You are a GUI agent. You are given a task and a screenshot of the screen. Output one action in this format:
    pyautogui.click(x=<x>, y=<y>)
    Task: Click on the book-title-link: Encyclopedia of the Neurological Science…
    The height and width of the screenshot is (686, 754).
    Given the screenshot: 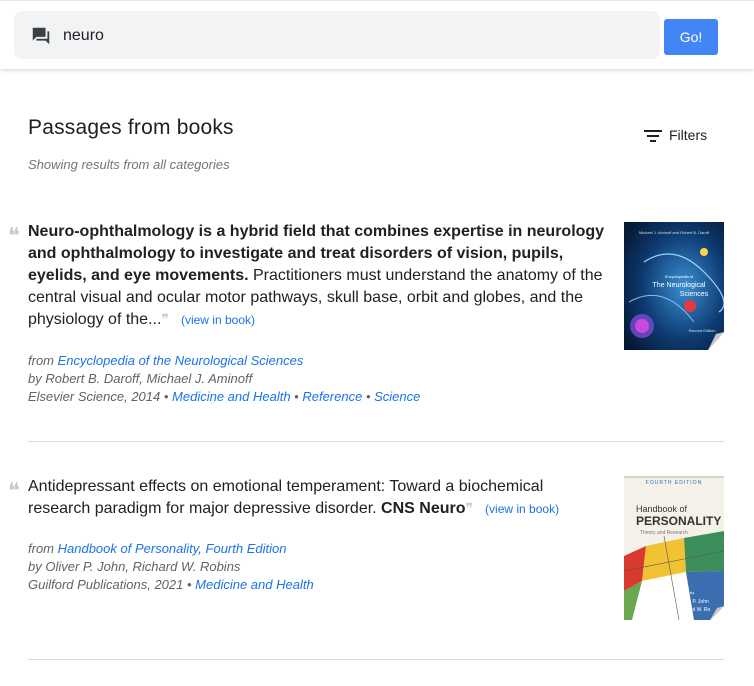 What is the action you would take?
    pyautogui.click(x=181, y=360)
    